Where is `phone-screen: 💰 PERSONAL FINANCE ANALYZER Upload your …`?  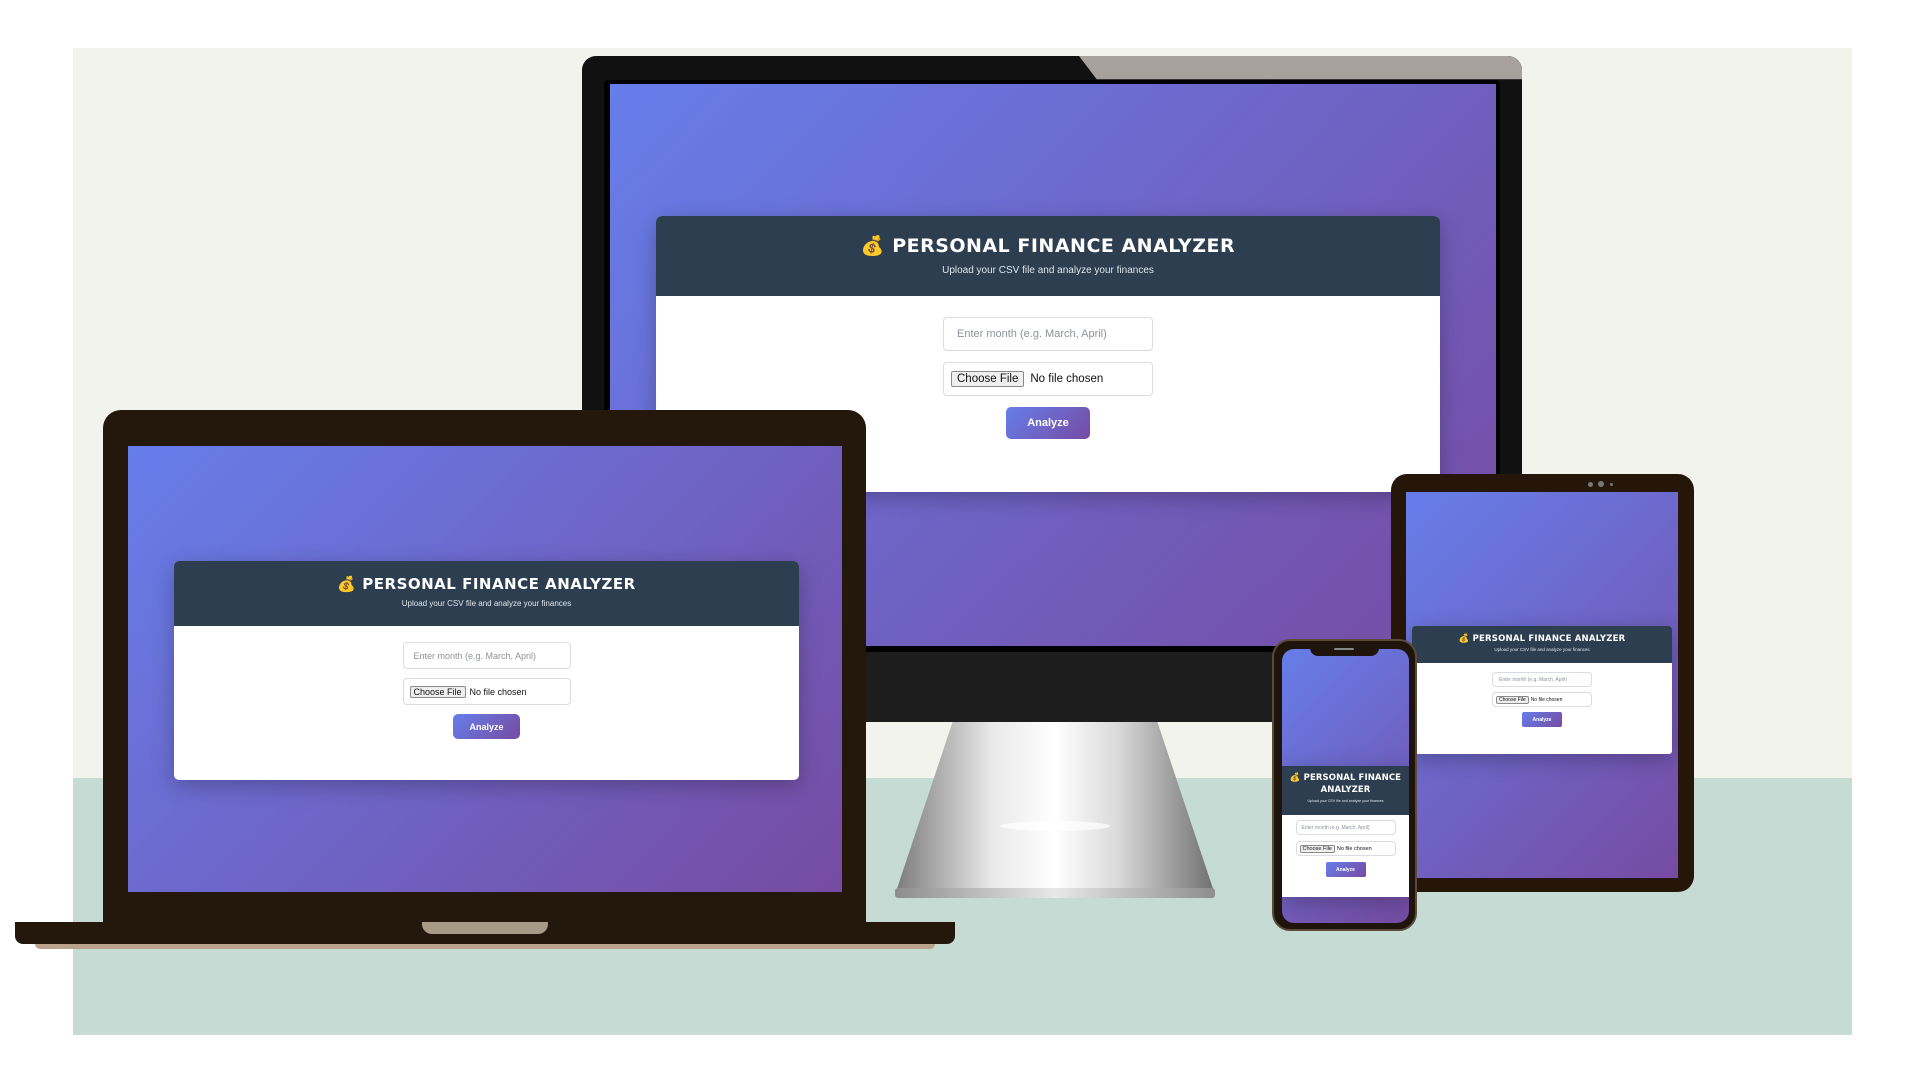
phone-screen: 💰 PERSONAL FINANCE ANALYZER Upload your … is located at coordinates (1345, 786).